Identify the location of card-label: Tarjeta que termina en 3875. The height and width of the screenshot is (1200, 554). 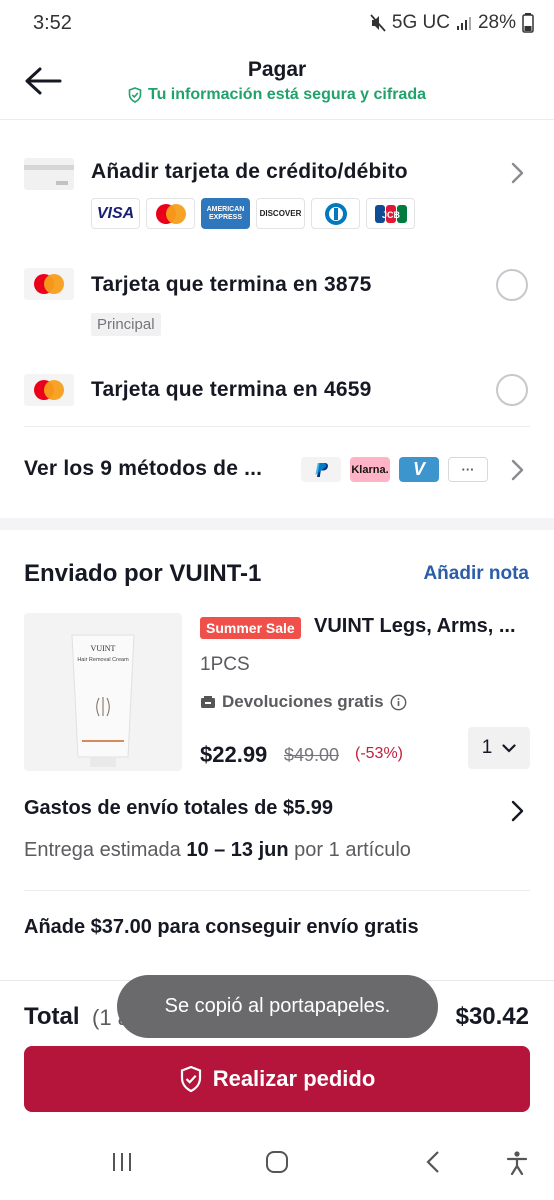
(231, 284).